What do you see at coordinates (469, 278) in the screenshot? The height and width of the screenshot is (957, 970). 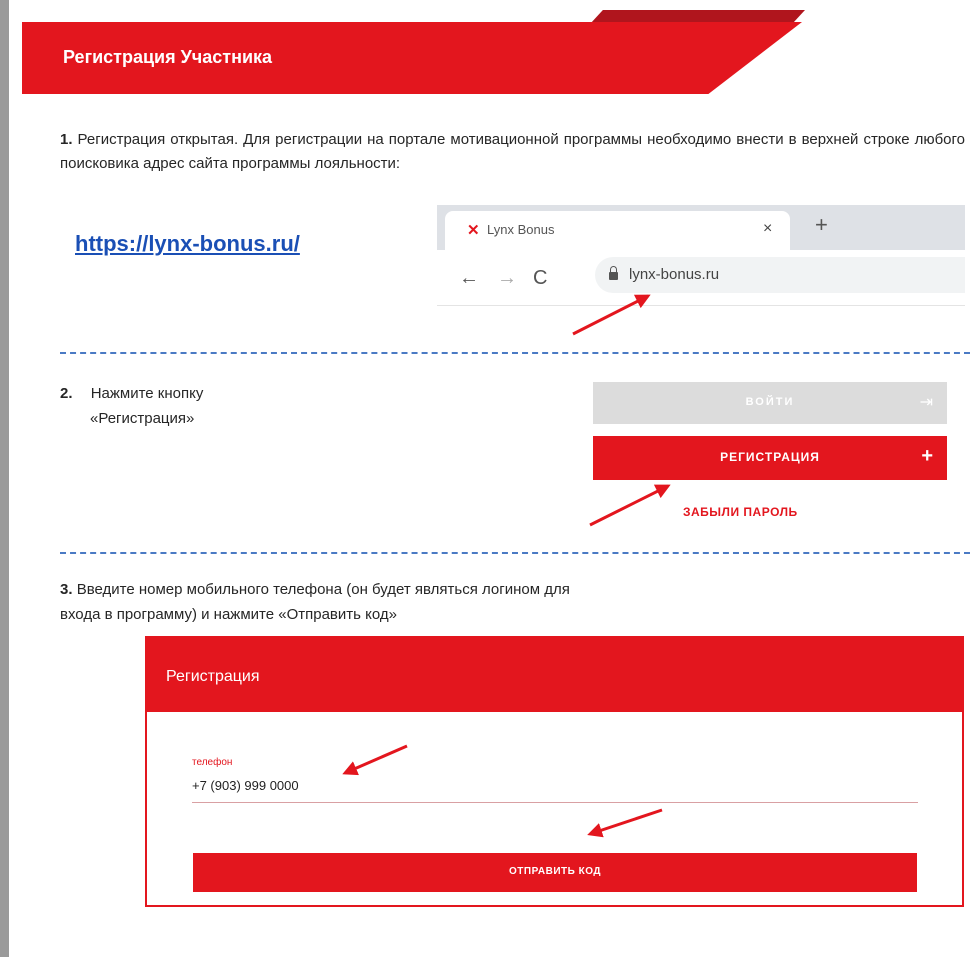 I see `back-arrow-icon: ←` at bounding box center [469, 278].